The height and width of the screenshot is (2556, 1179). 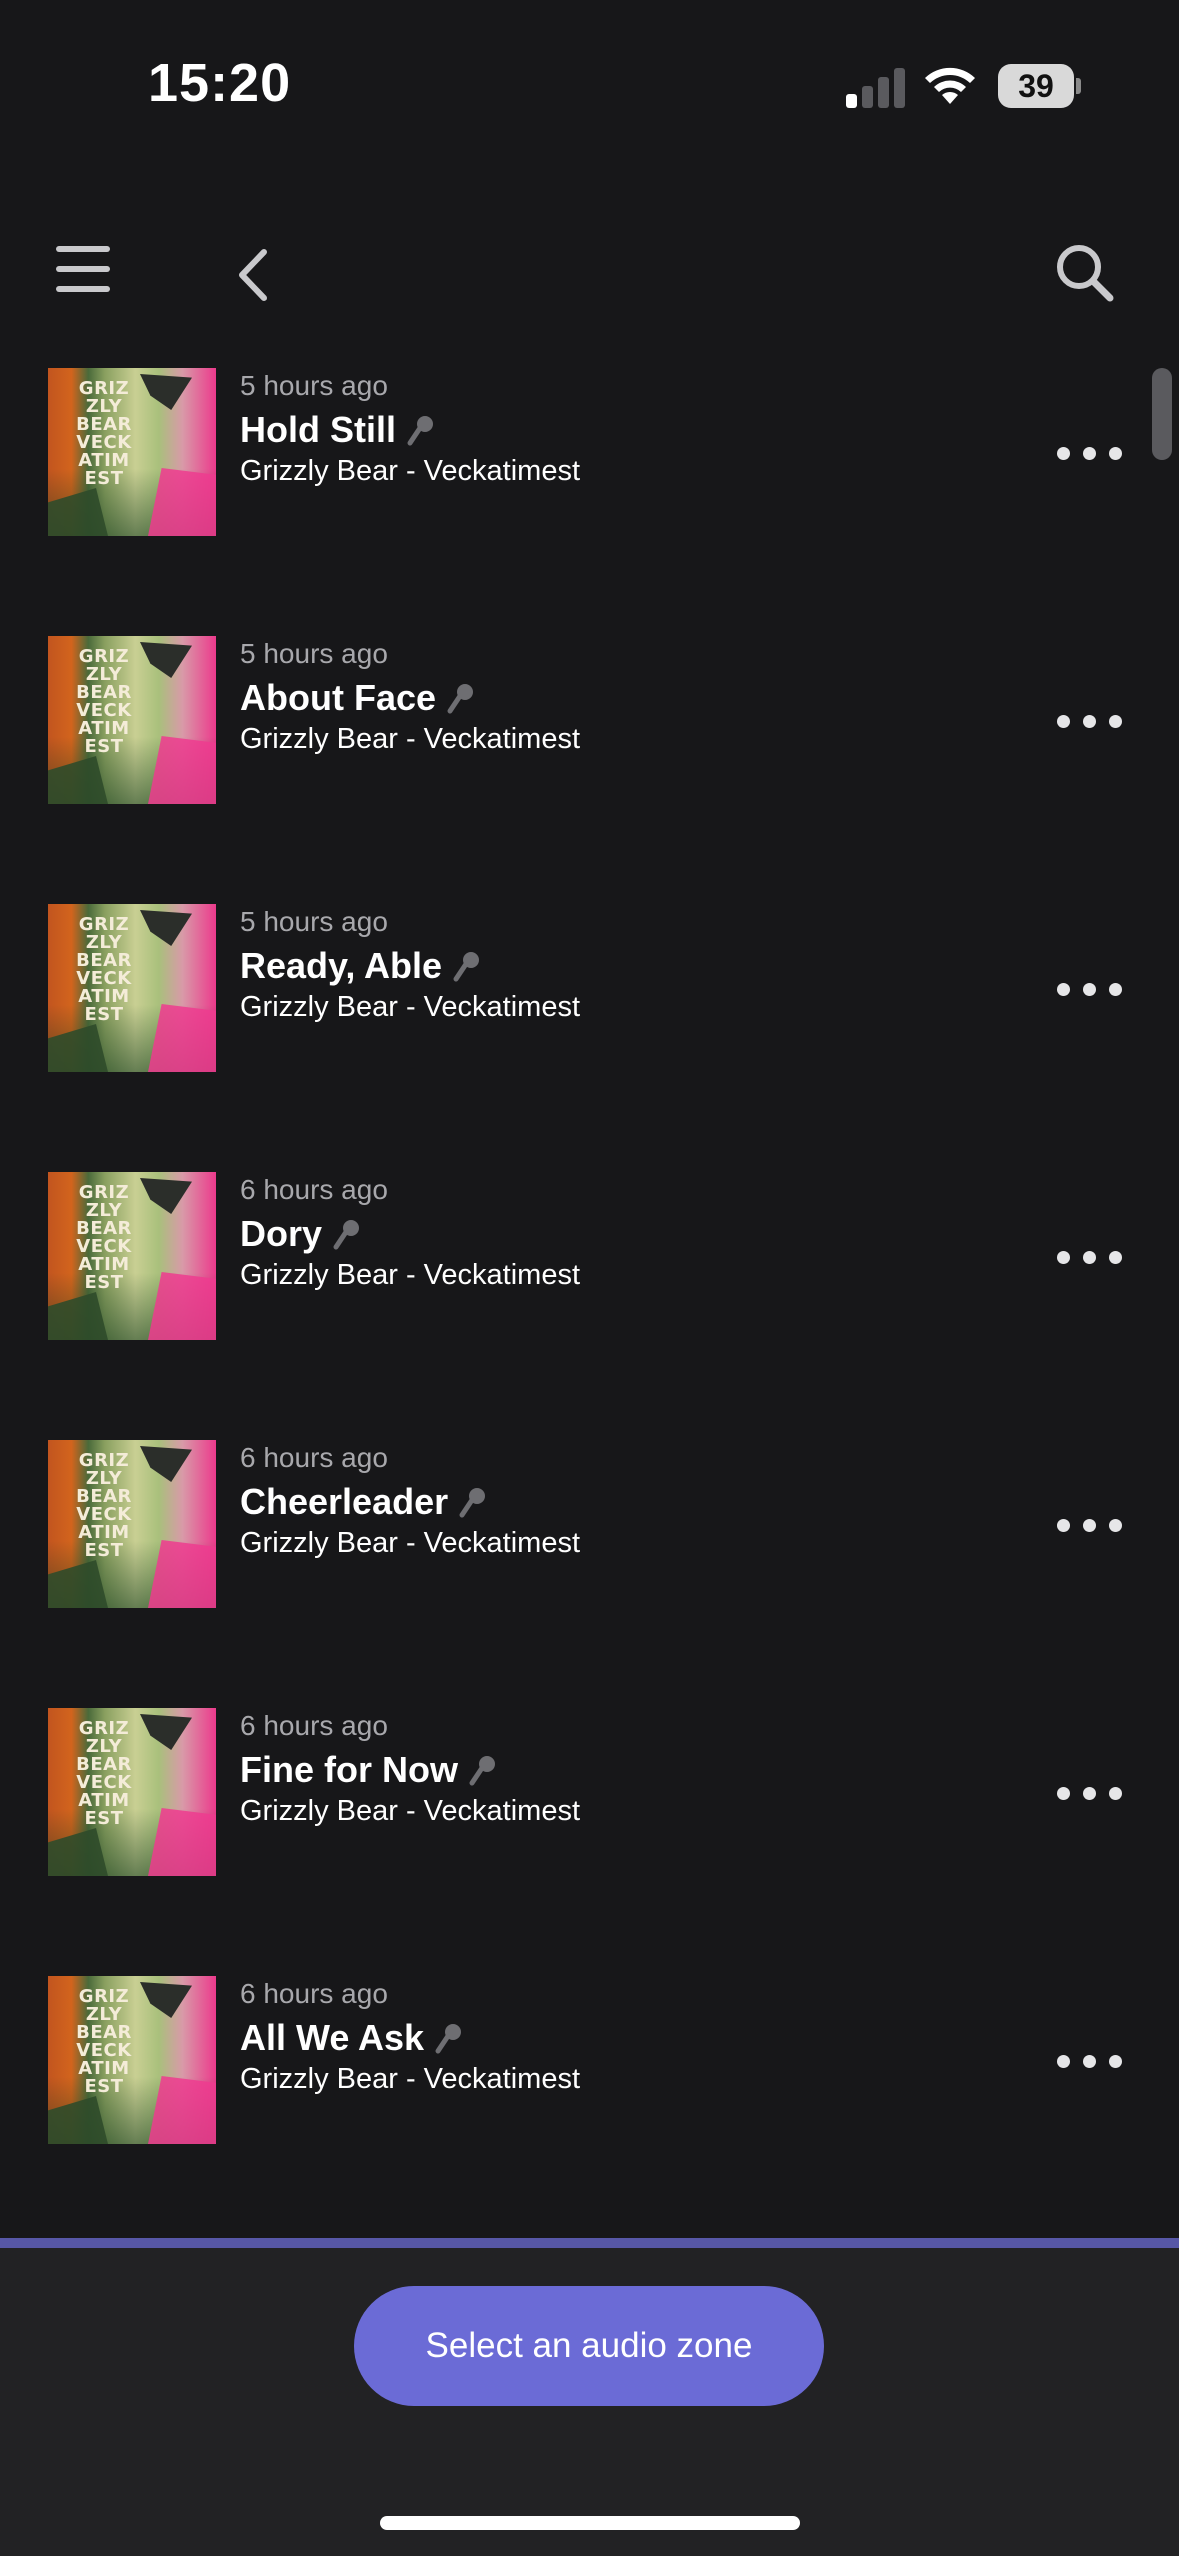 I want to click on track-title: Hold Still, so click(x=318, y=429).